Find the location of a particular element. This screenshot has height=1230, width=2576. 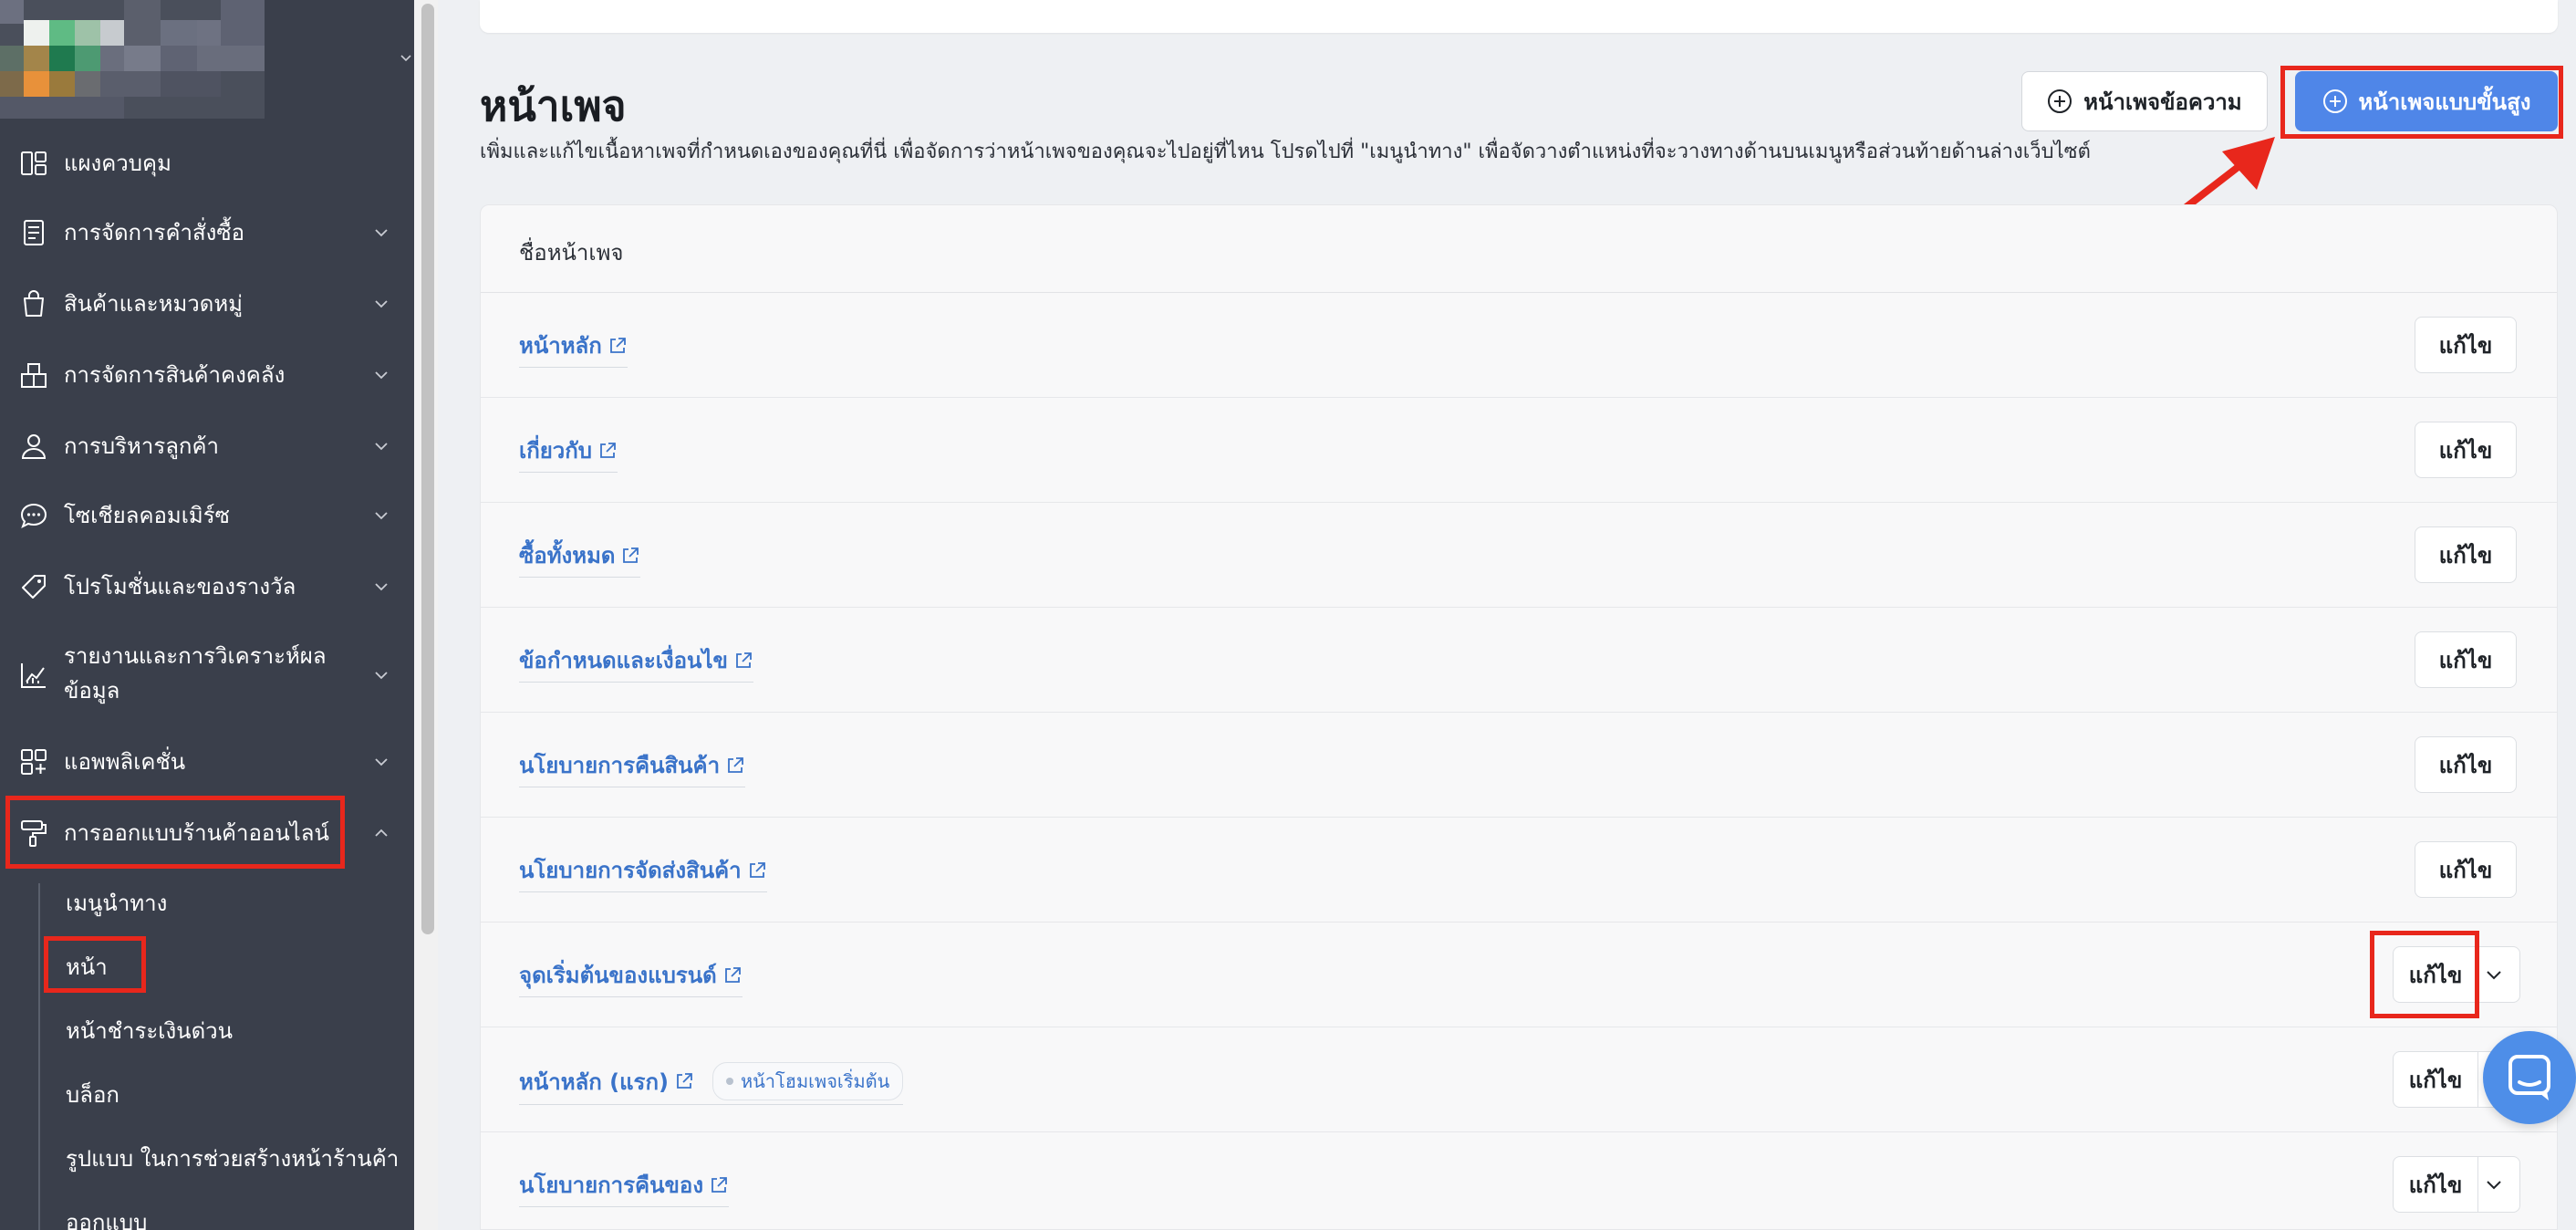

customer-icon is located at coordinates (34, 446).